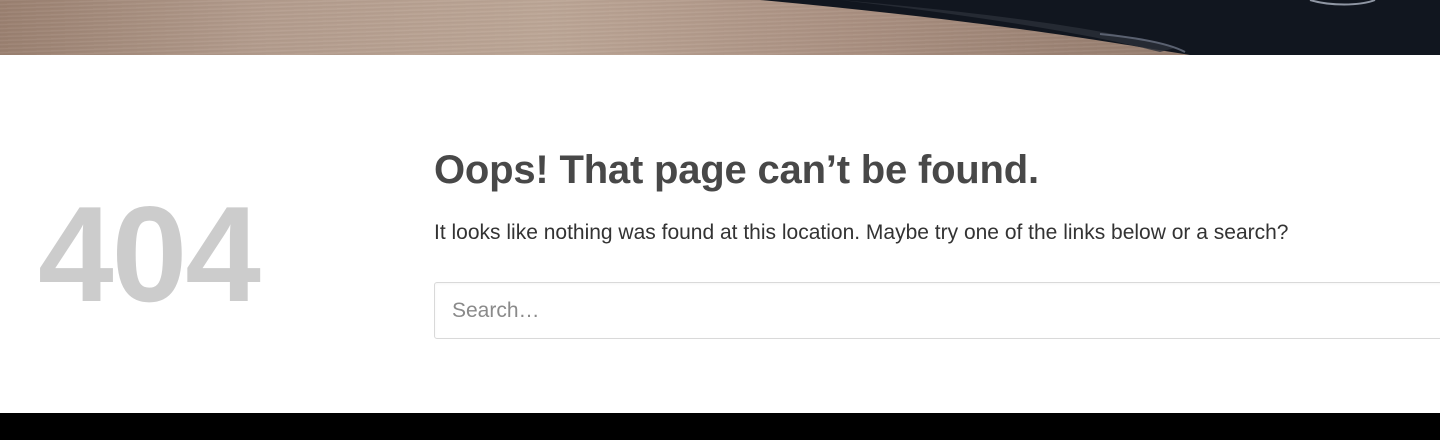  Describe the element at coordinates (149, 254) in the screenshot. I see `error-code: 404` at that location.